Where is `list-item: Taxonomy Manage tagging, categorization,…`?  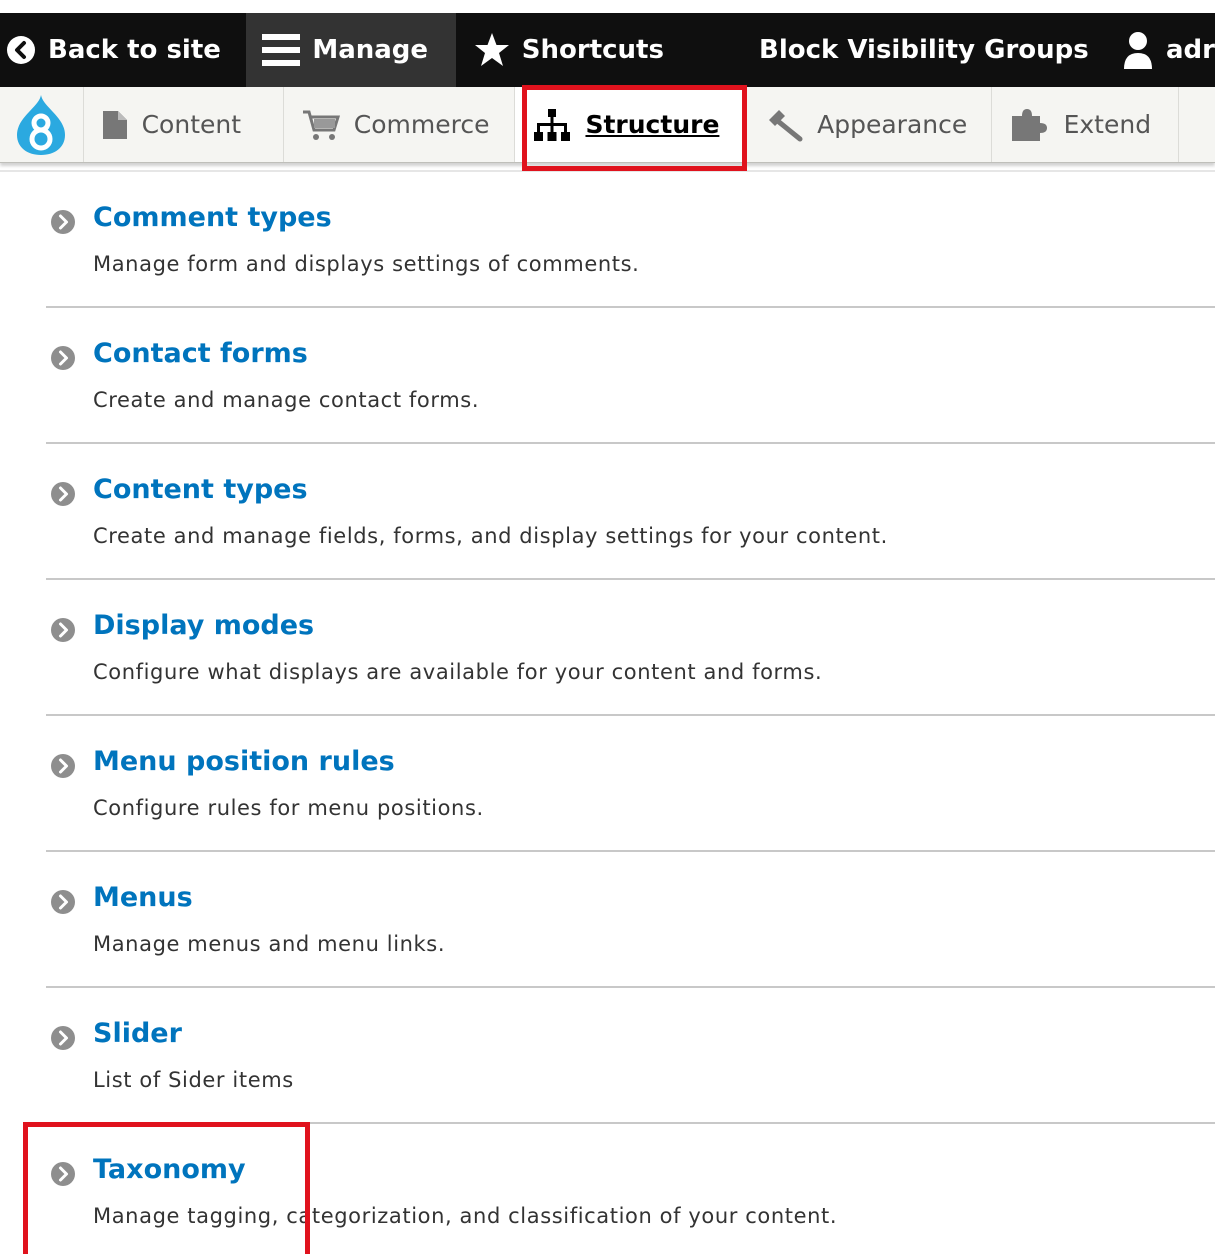
list-item: Taxonomy Manage tagging, categorization,… is located at coordinates (630, 1192).